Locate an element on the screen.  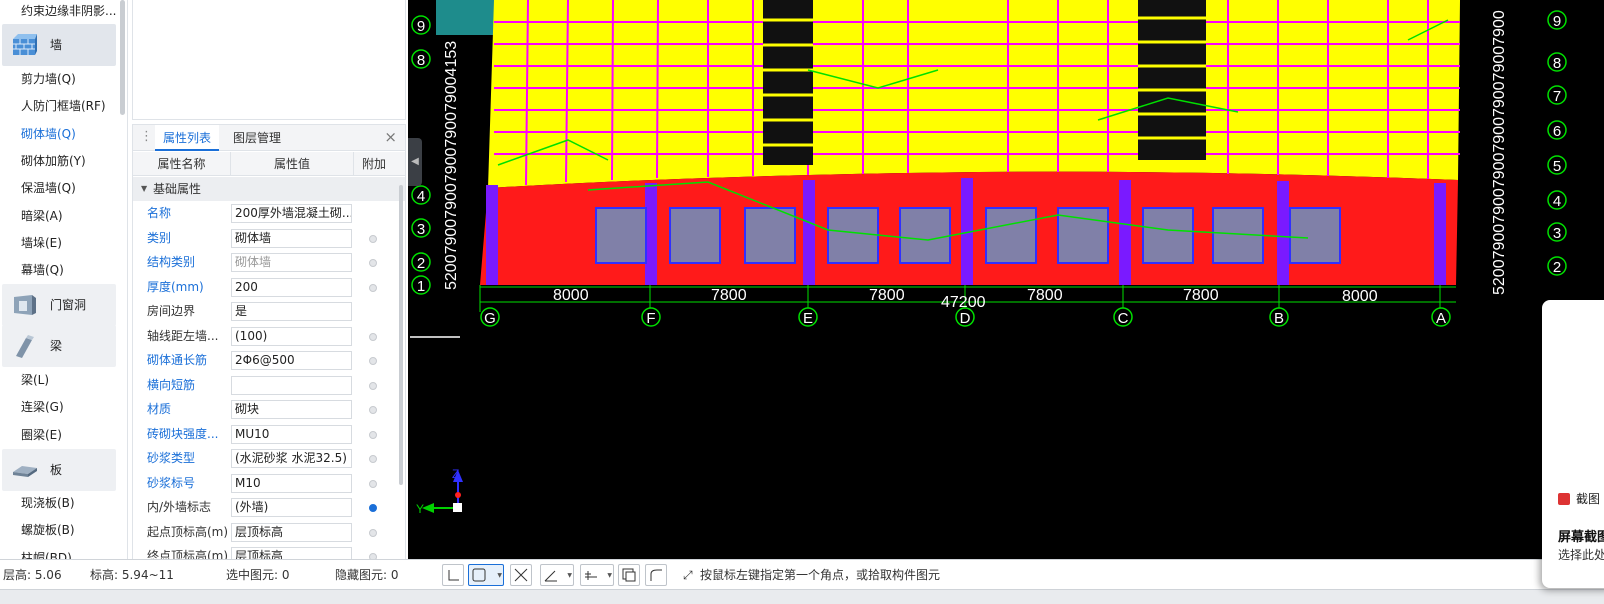
arc-tool-button is located at coordinates (656, 575).